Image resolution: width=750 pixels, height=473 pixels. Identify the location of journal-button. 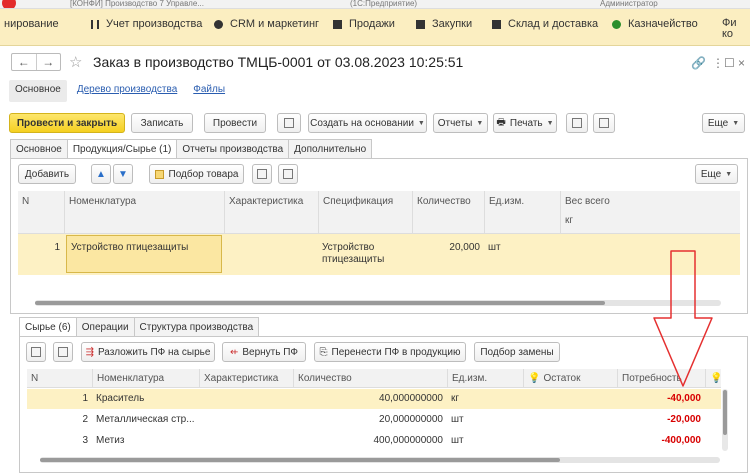
(289, 123).